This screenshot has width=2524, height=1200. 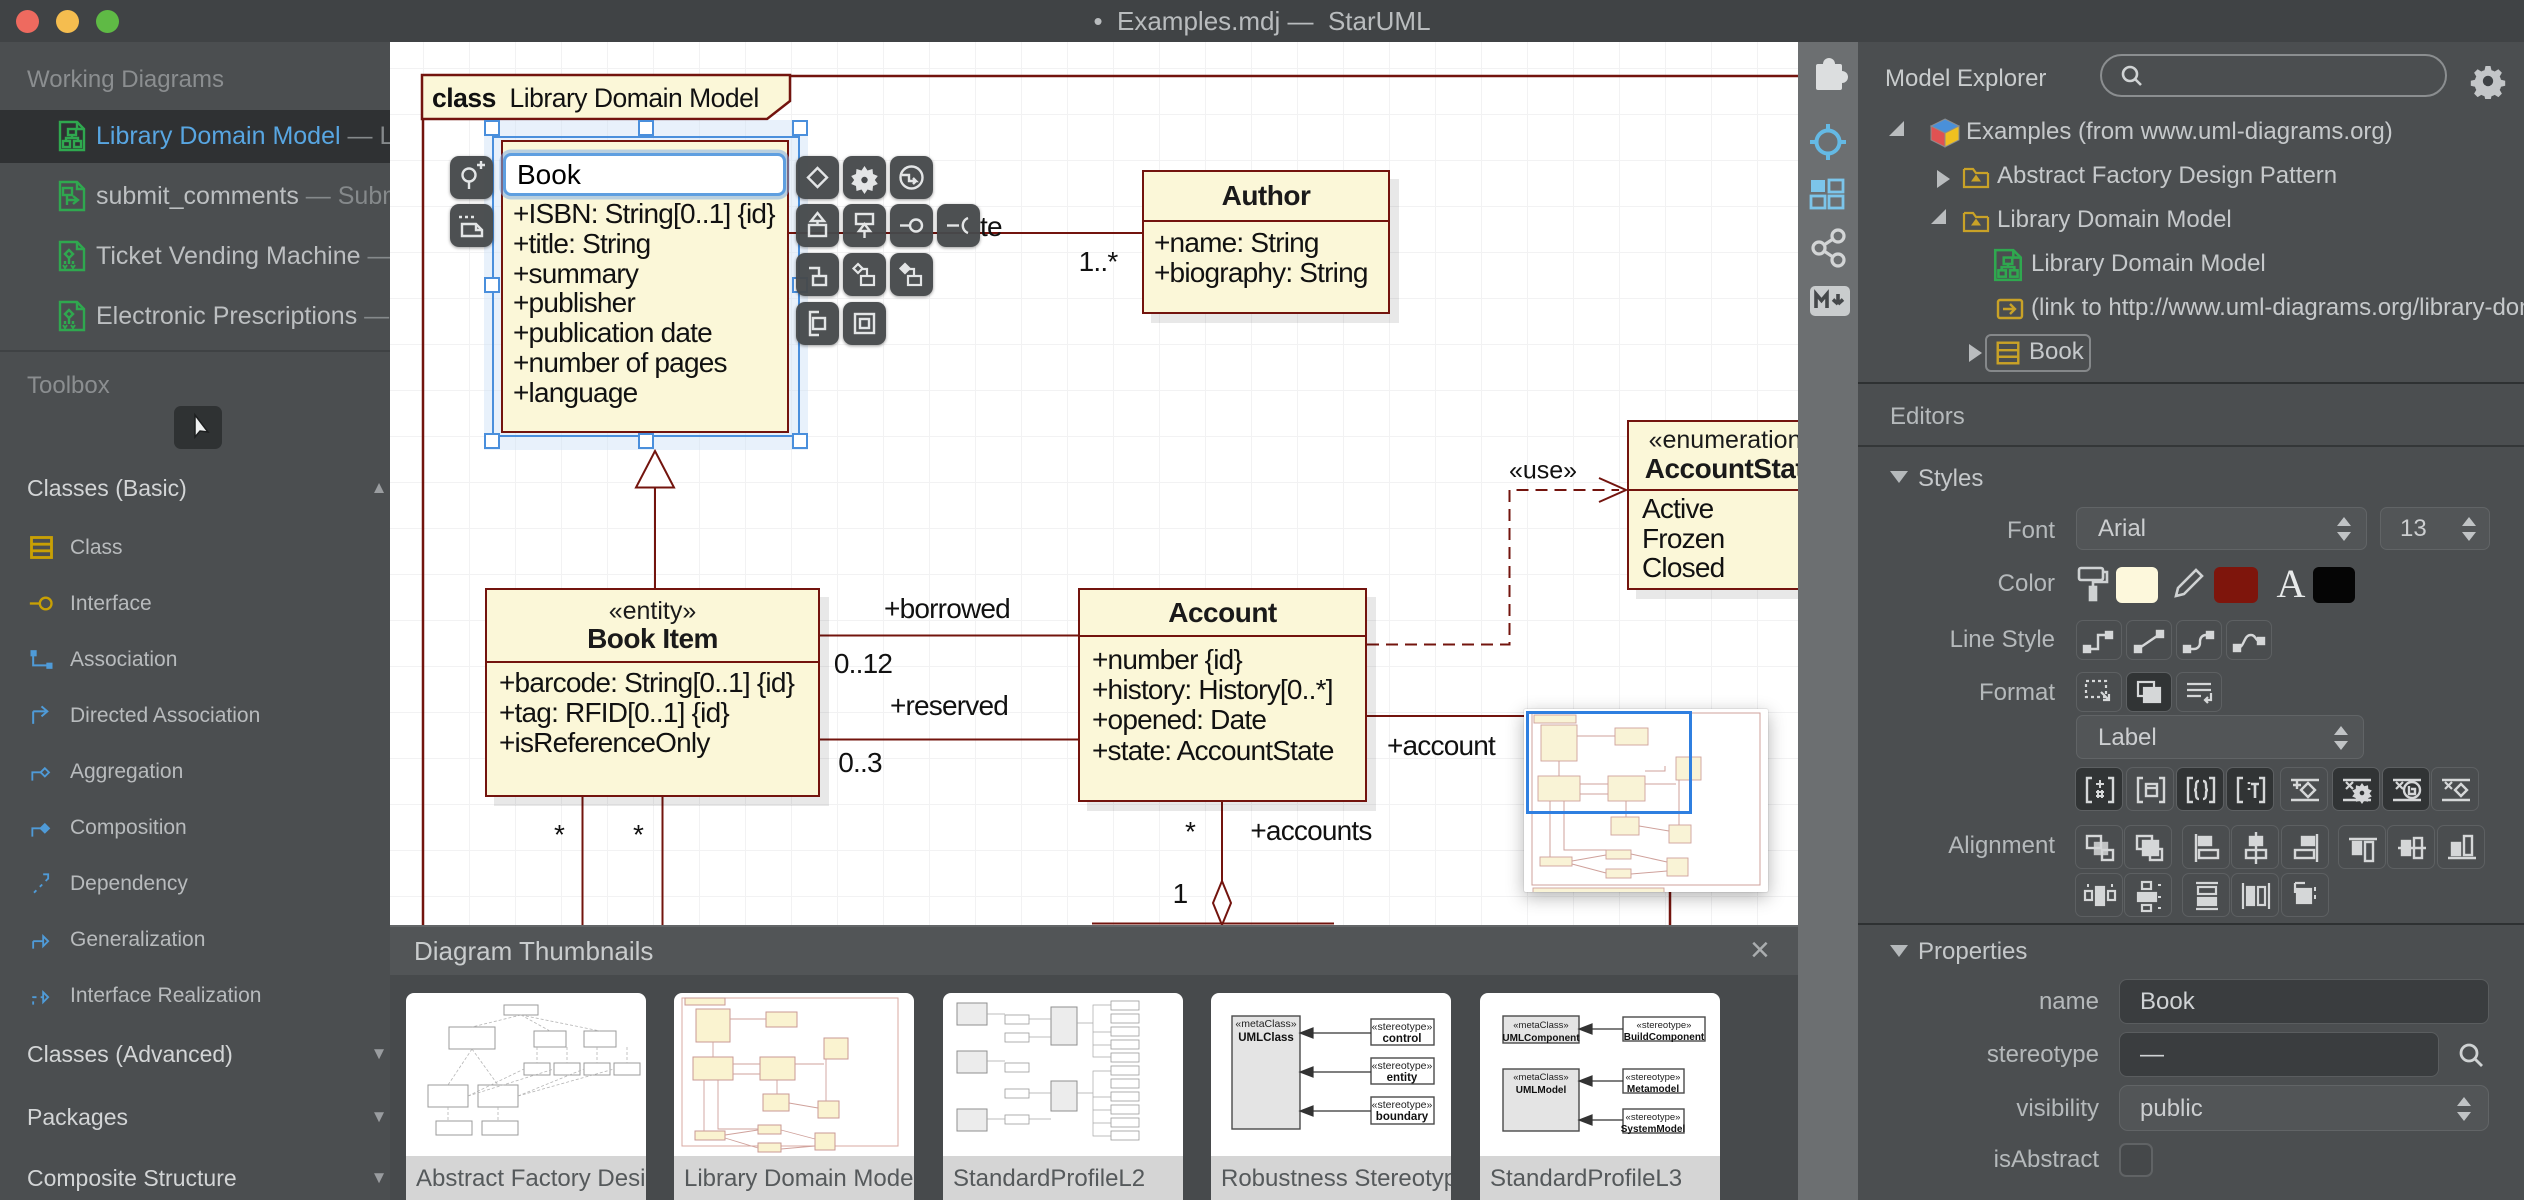 I want to click on svg-text: boundary, so click(x=1402, y=1117).